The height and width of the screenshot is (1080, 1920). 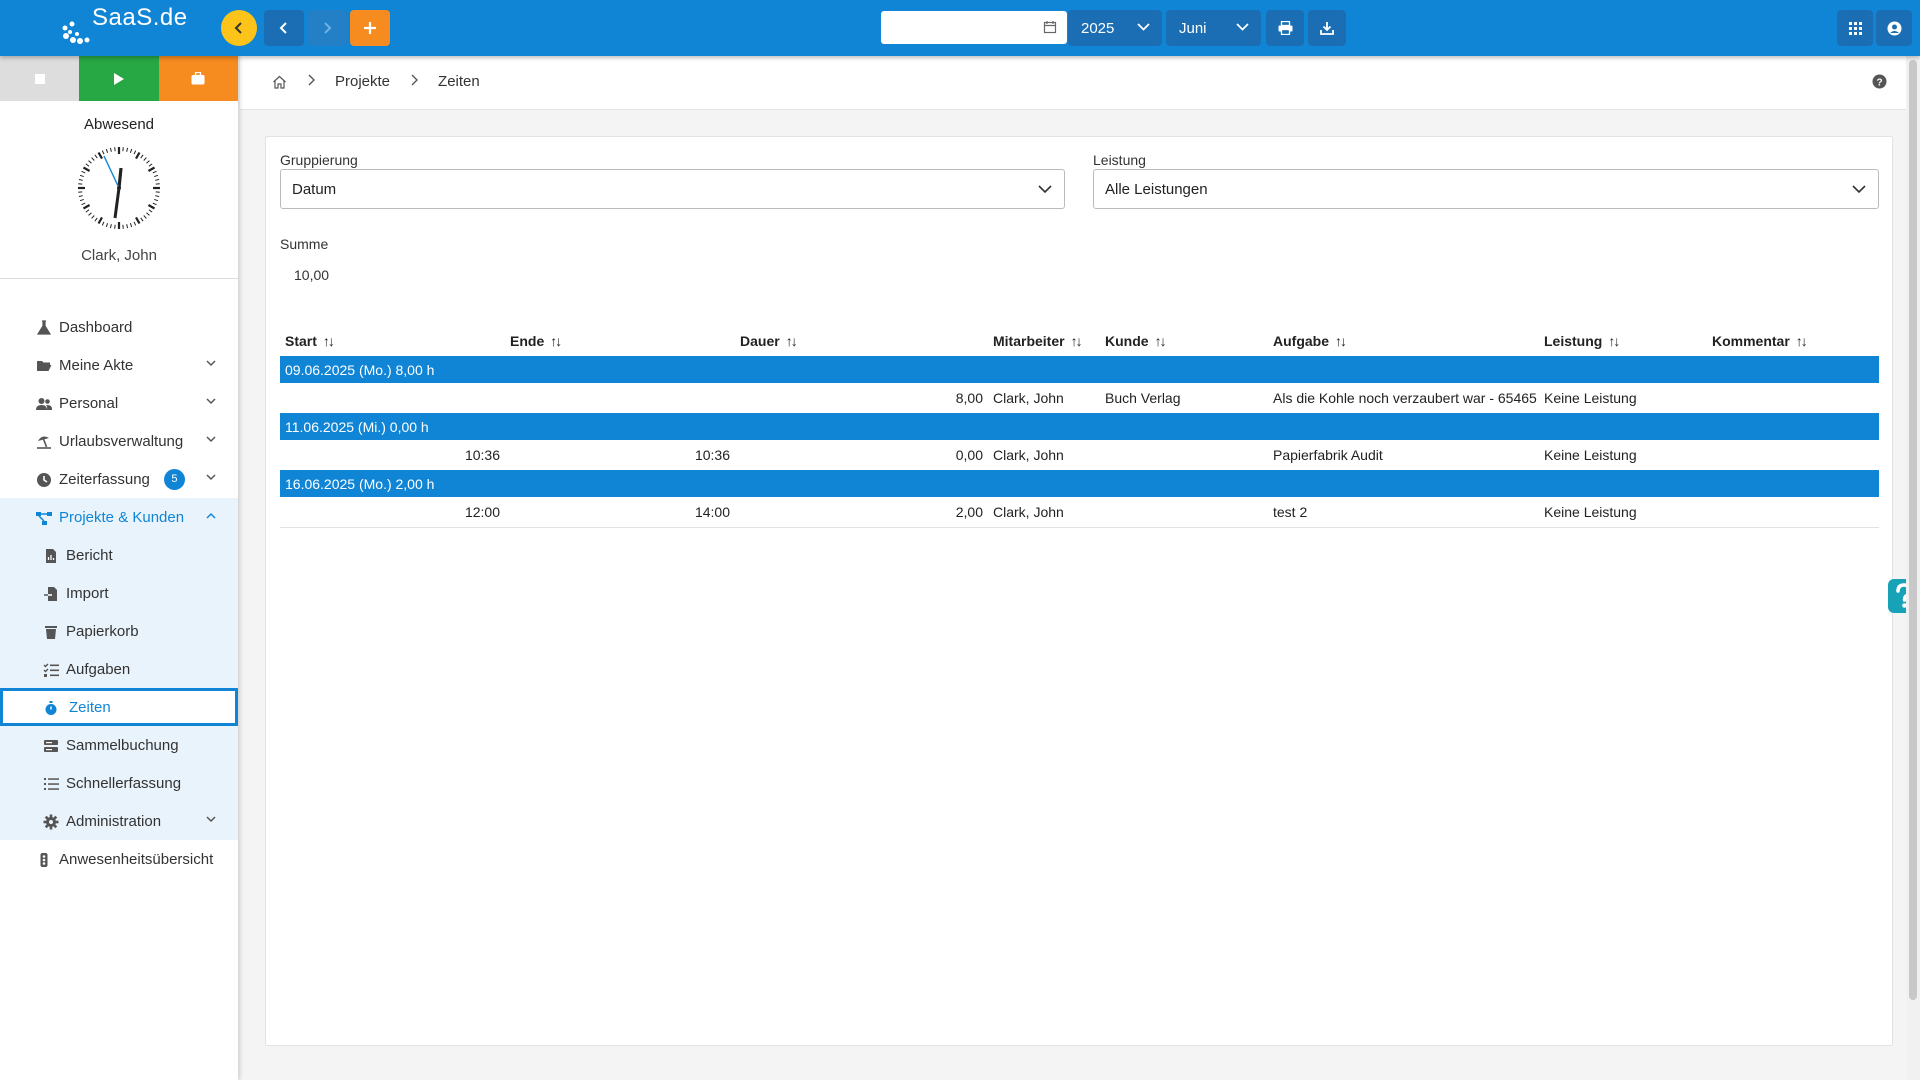 What do you see at coordinates (866, 512) in the screenshot?
I see `cell-duration: 2,00` at bounding box center [866, 512].